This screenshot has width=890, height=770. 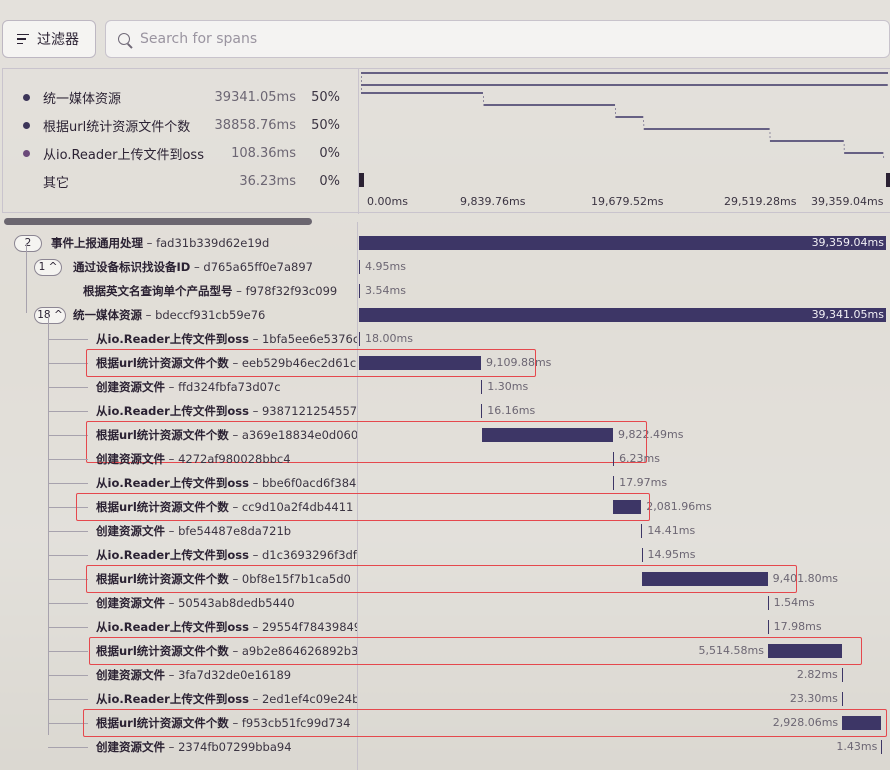 I want to click on children-count-toggle: 2, so click(x=28, y=243).